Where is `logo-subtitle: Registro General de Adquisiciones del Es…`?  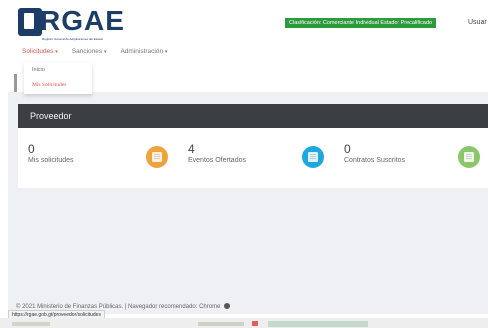 logo-subtitle: Registro General de Adquisiciones del Es… is located at coordinates (73, 39).